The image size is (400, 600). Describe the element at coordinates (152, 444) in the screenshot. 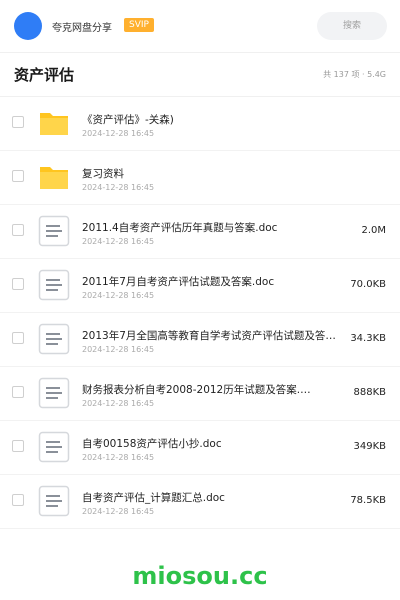

I see `file-name: 自考00158资产评估小抄.doc` at that location.